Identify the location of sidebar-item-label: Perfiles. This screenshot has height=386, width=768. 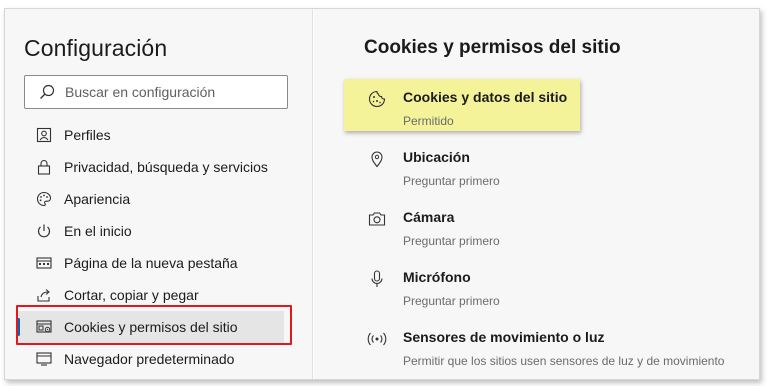
(87, 135).